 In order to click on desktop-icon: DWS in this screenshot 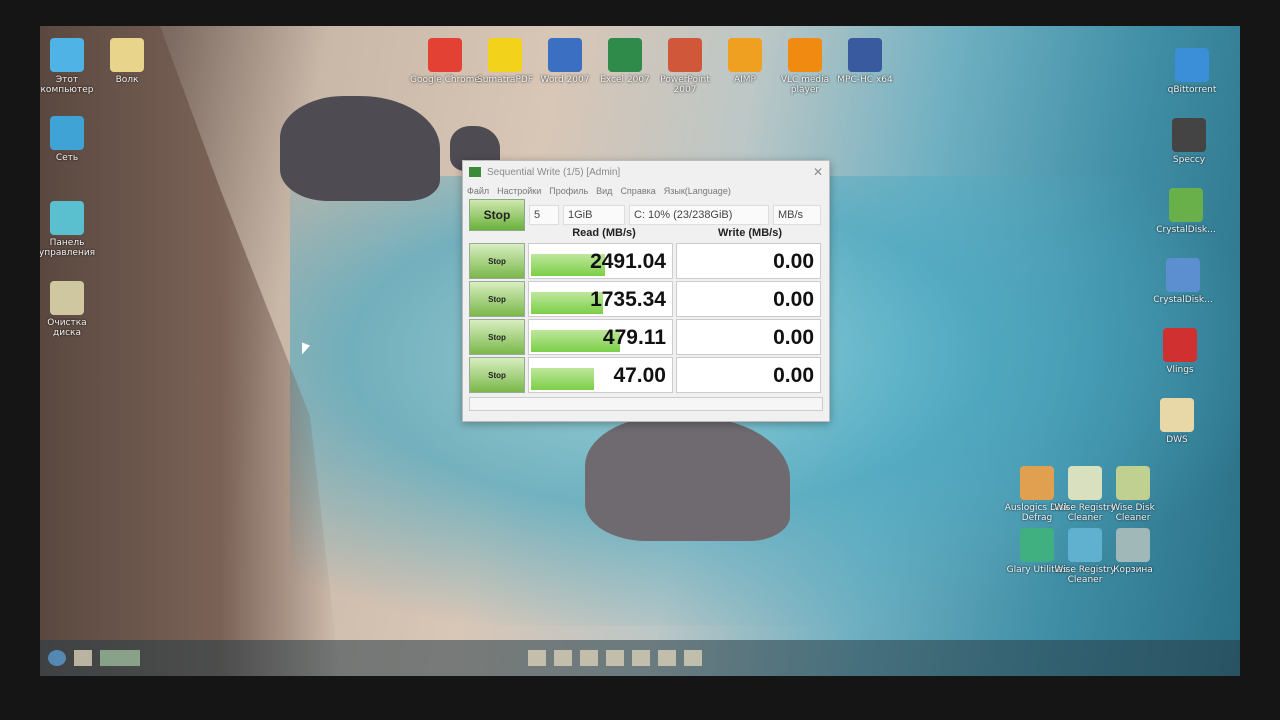, I will do `click(1177, 421)`.